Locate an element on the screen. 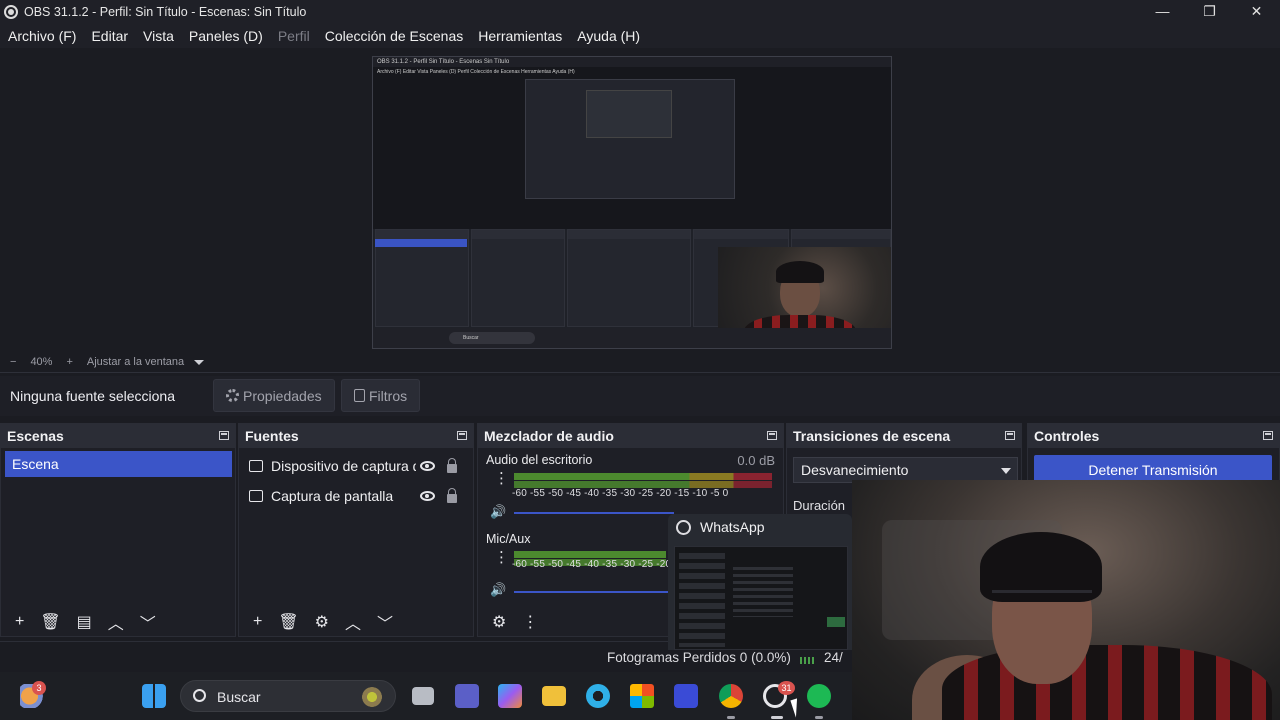 The image size is (1280, 720). spotify-icon is located at coordinates (819, 696).